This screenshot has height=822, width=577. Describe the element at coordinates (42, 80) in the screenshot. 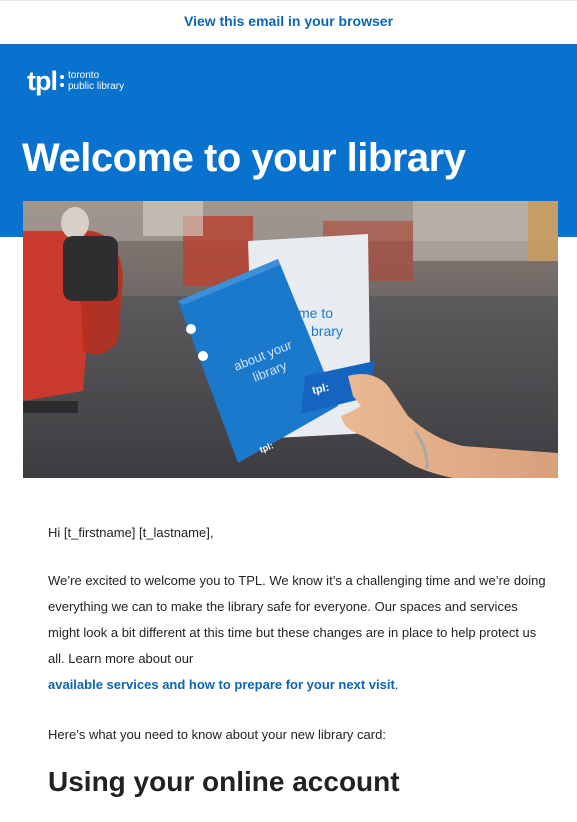

I see `logo-mark: tpl` at that location.